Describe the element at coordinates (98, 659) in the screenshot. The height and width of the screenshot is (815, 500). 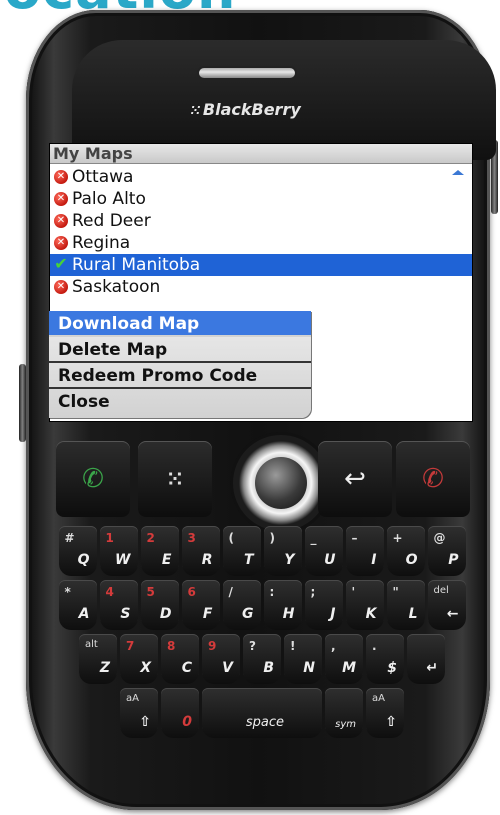
I see `key-z: alt Z` at that location.